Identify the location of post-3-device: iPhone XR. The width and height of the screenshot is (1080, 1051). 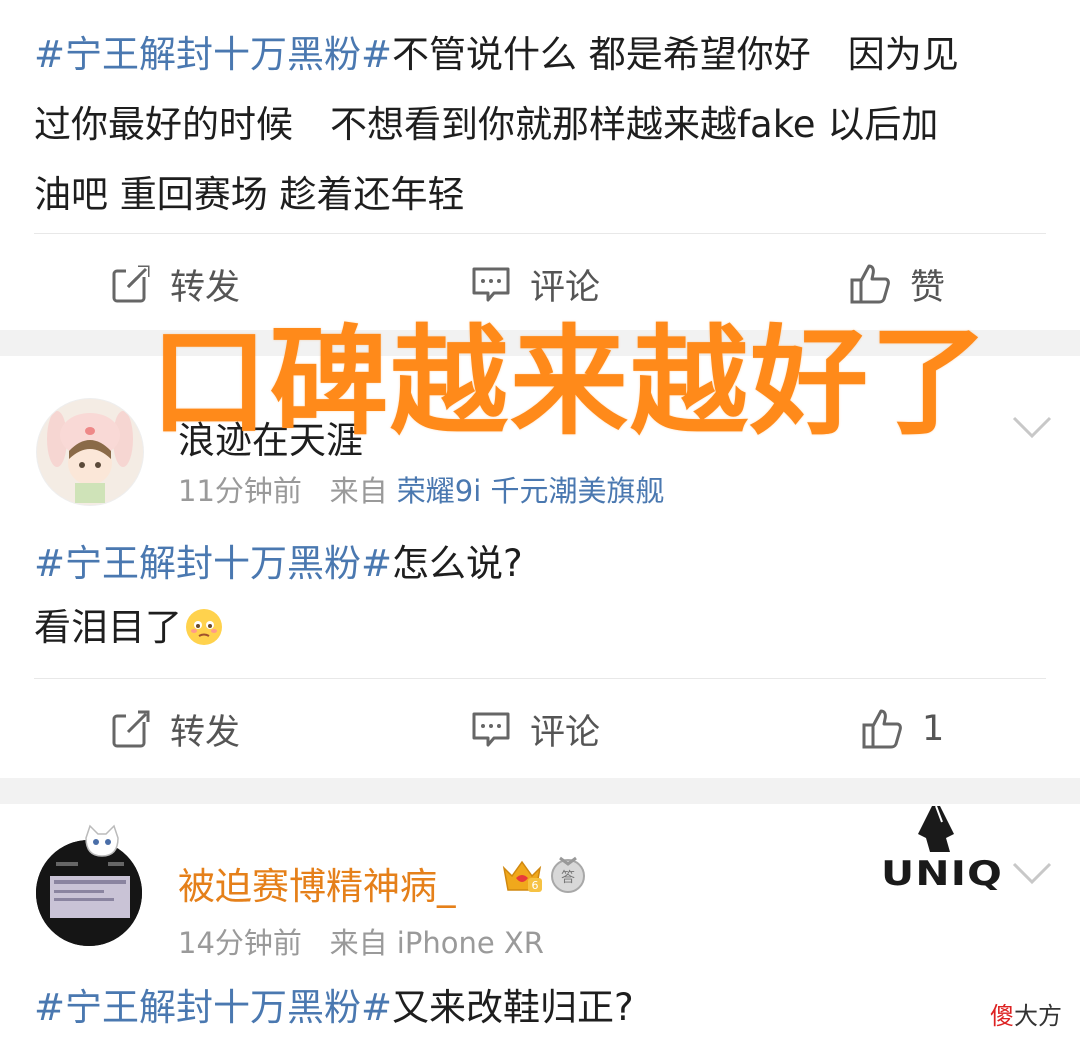
(470, 943).